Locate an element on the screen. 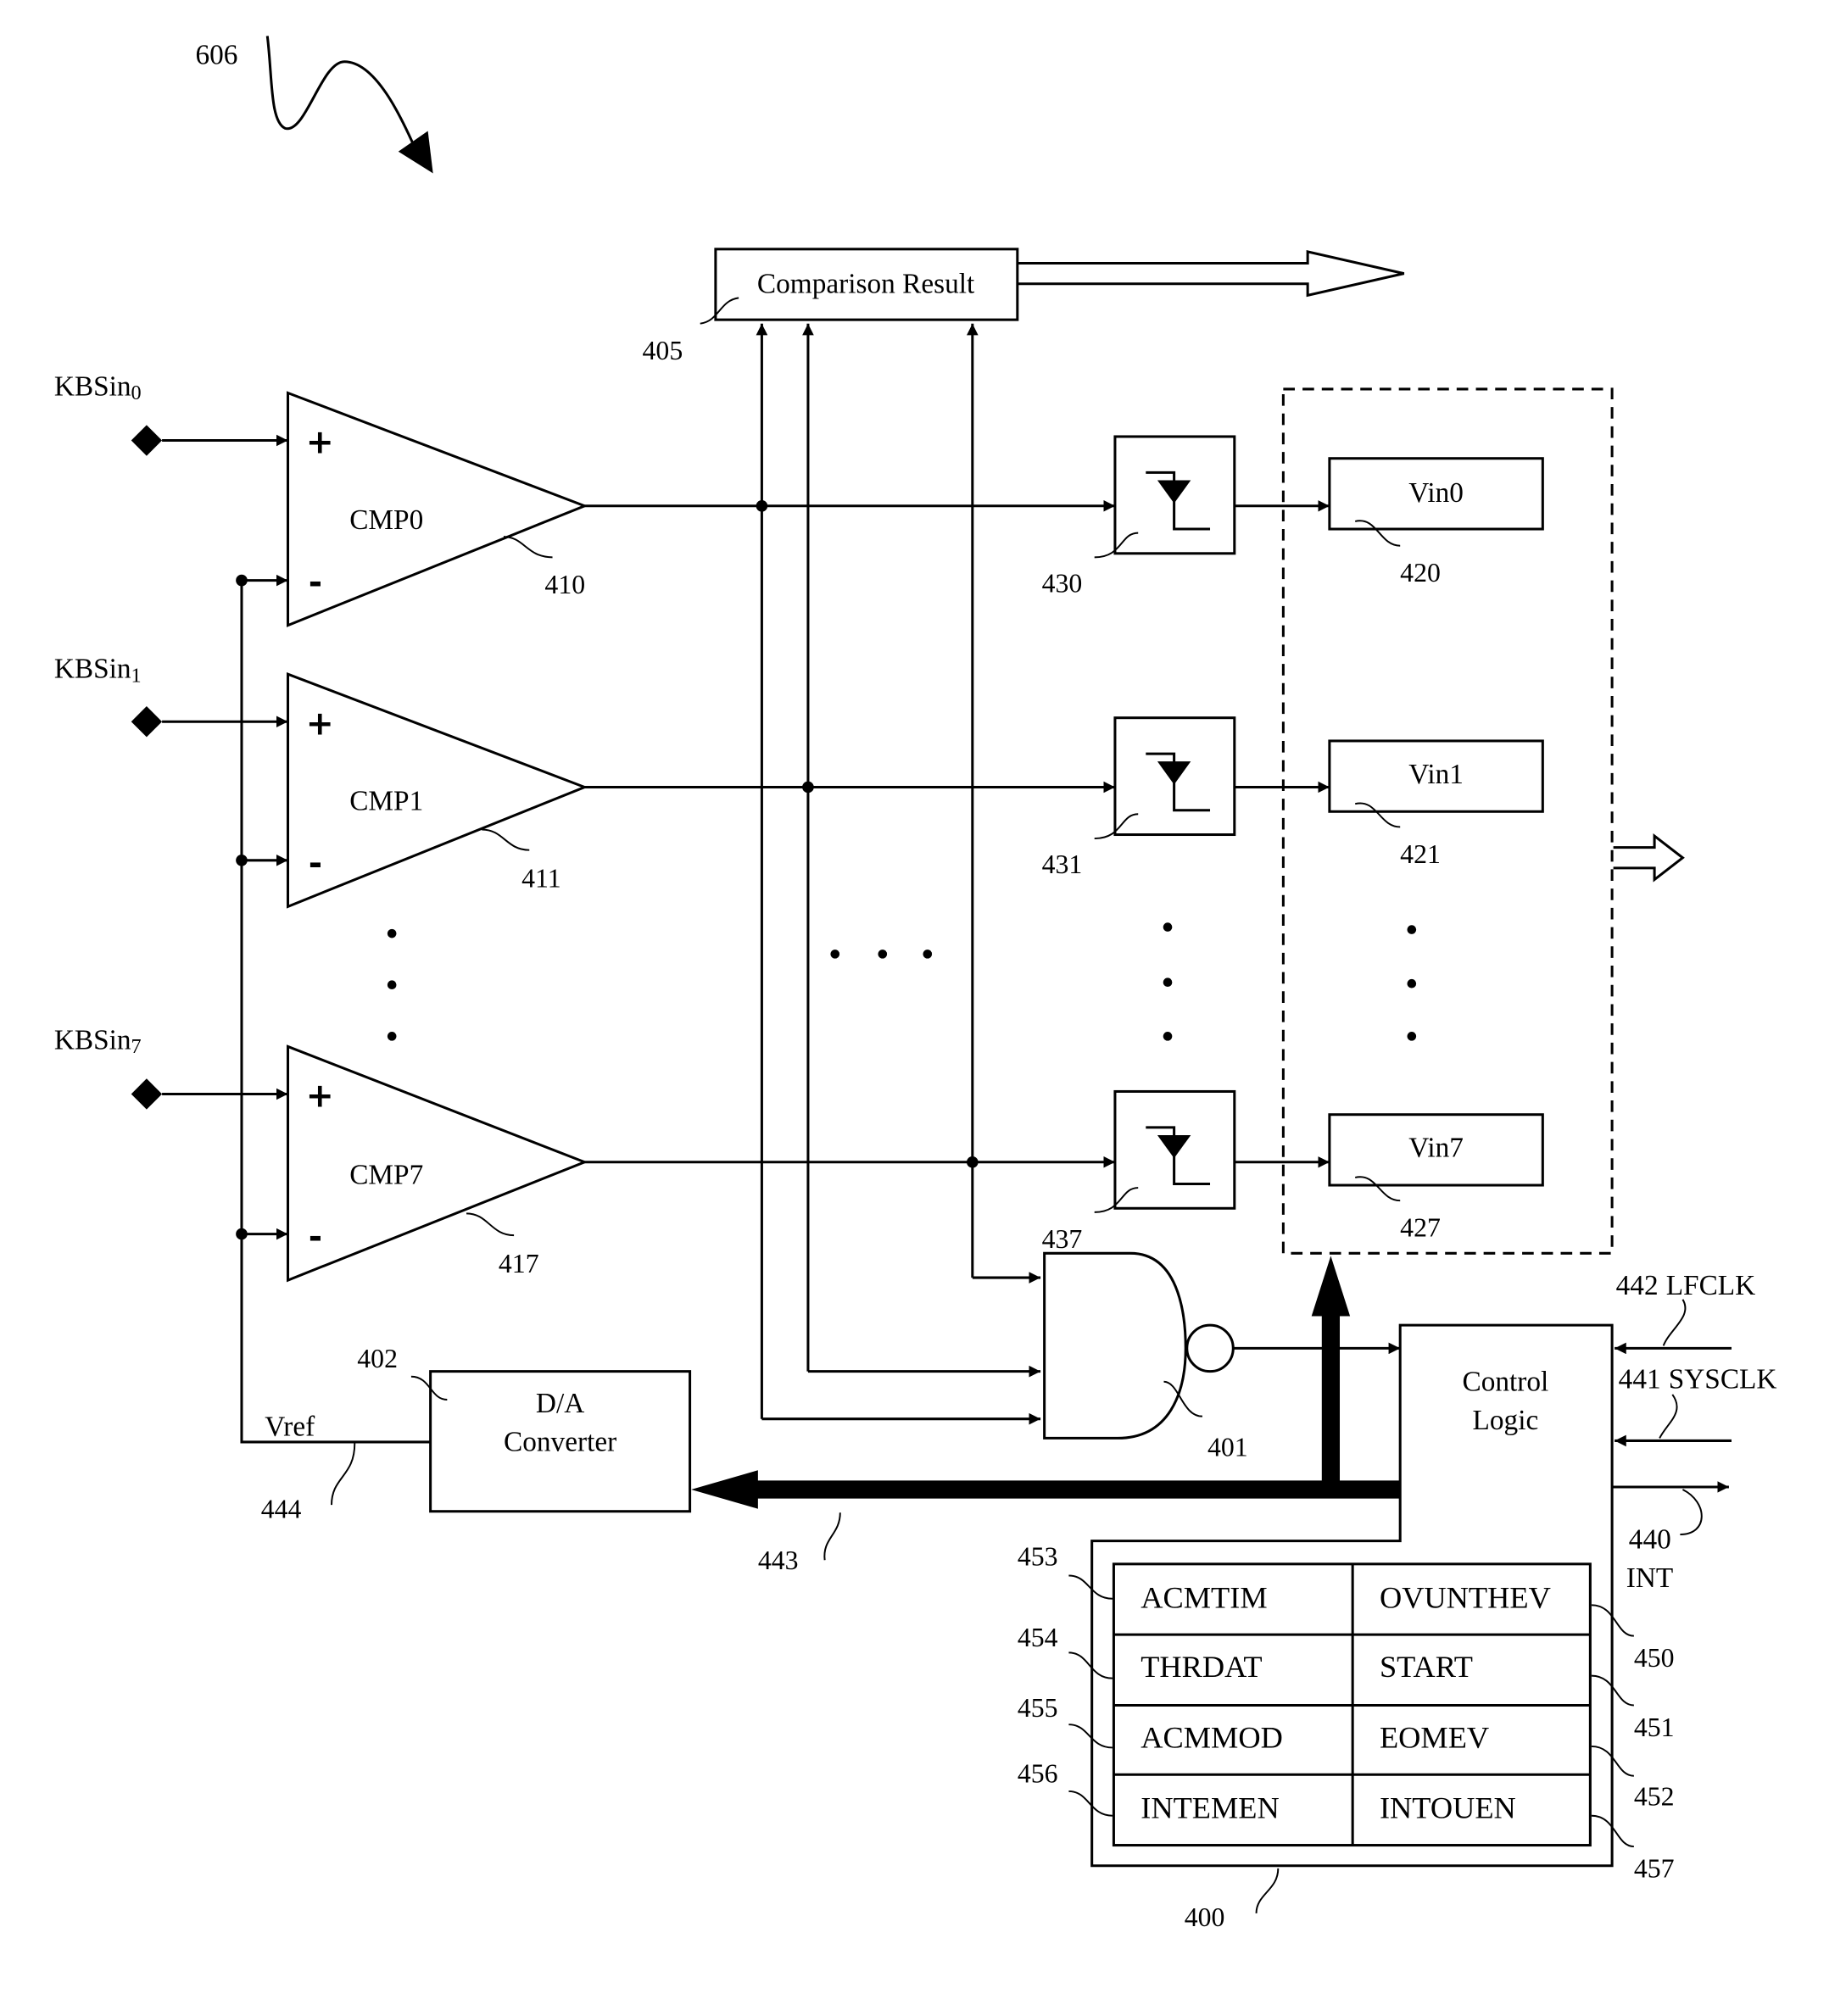 The width and height of the screenshot is (1846, 2016). comparator-label: CMP7 is located at coordinates (386, 1175).